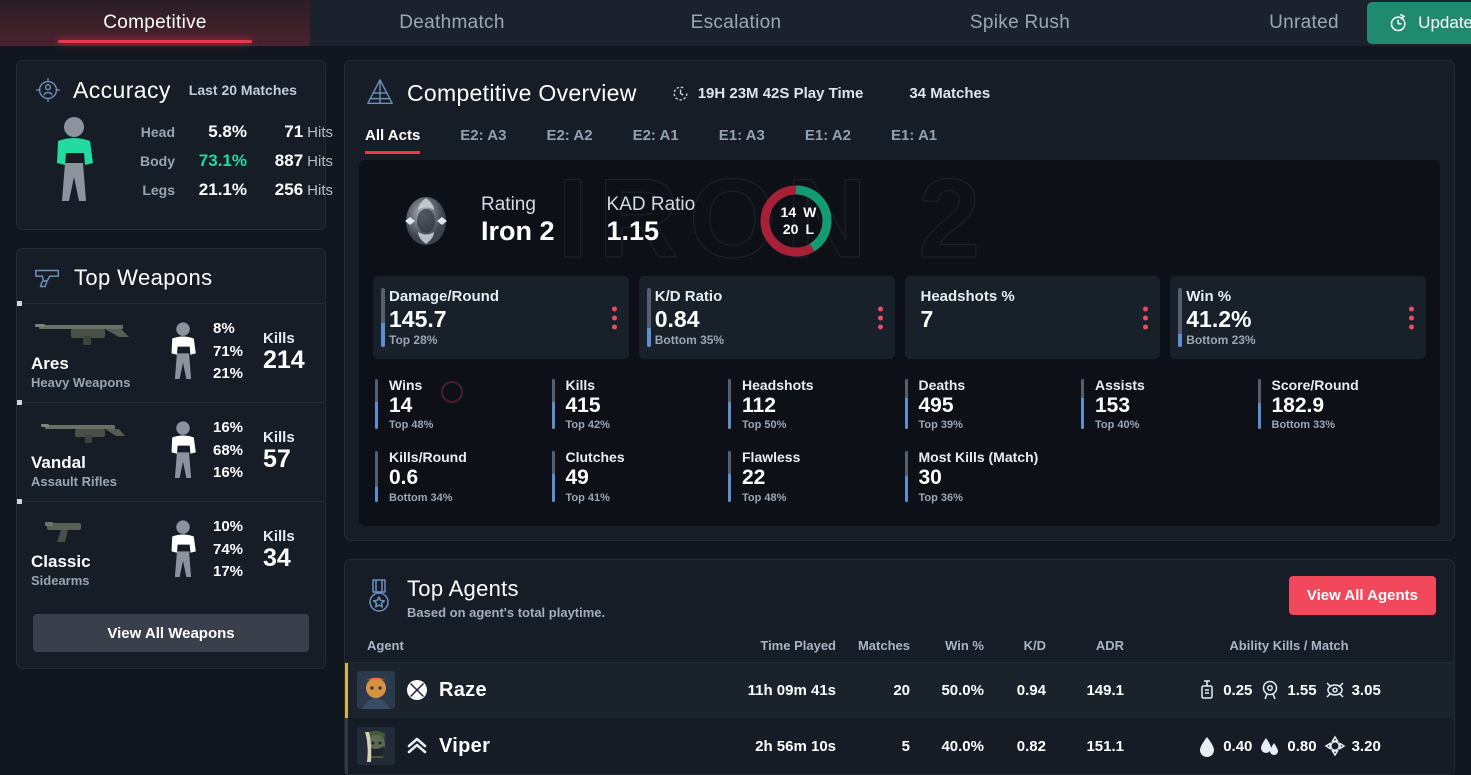 Image resolution: width=1471 pixels, height=775 pixels. I want to click on stat-value: 49, so click(577, 478).